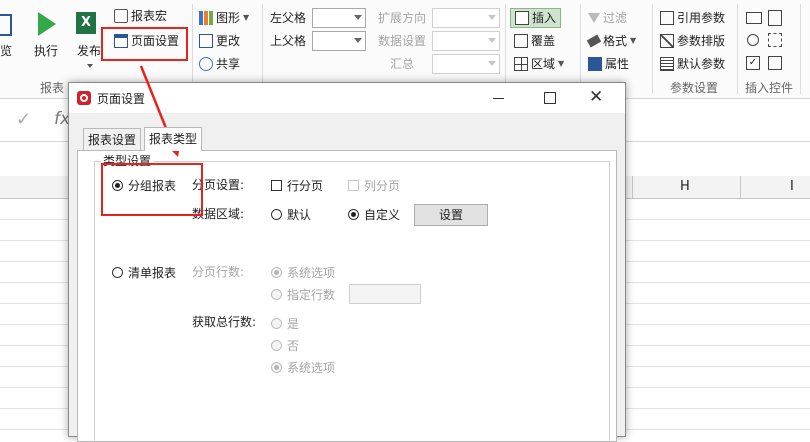  Describe the element at coordinates (160, 111) in the screenshot. I see `red-arrow-annotation` at that location.